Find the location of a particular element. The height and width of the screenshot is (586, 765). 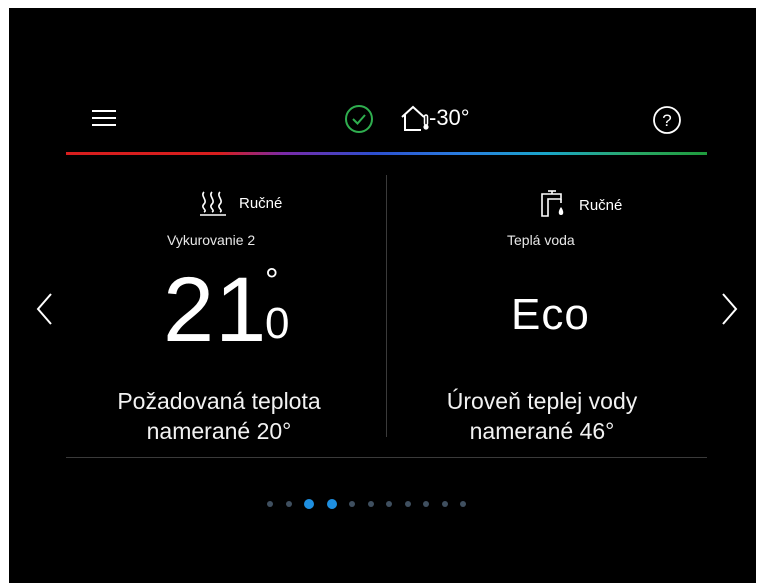

hot-water-measured-temp: namerané 46° is located at coordinates (542, 431).